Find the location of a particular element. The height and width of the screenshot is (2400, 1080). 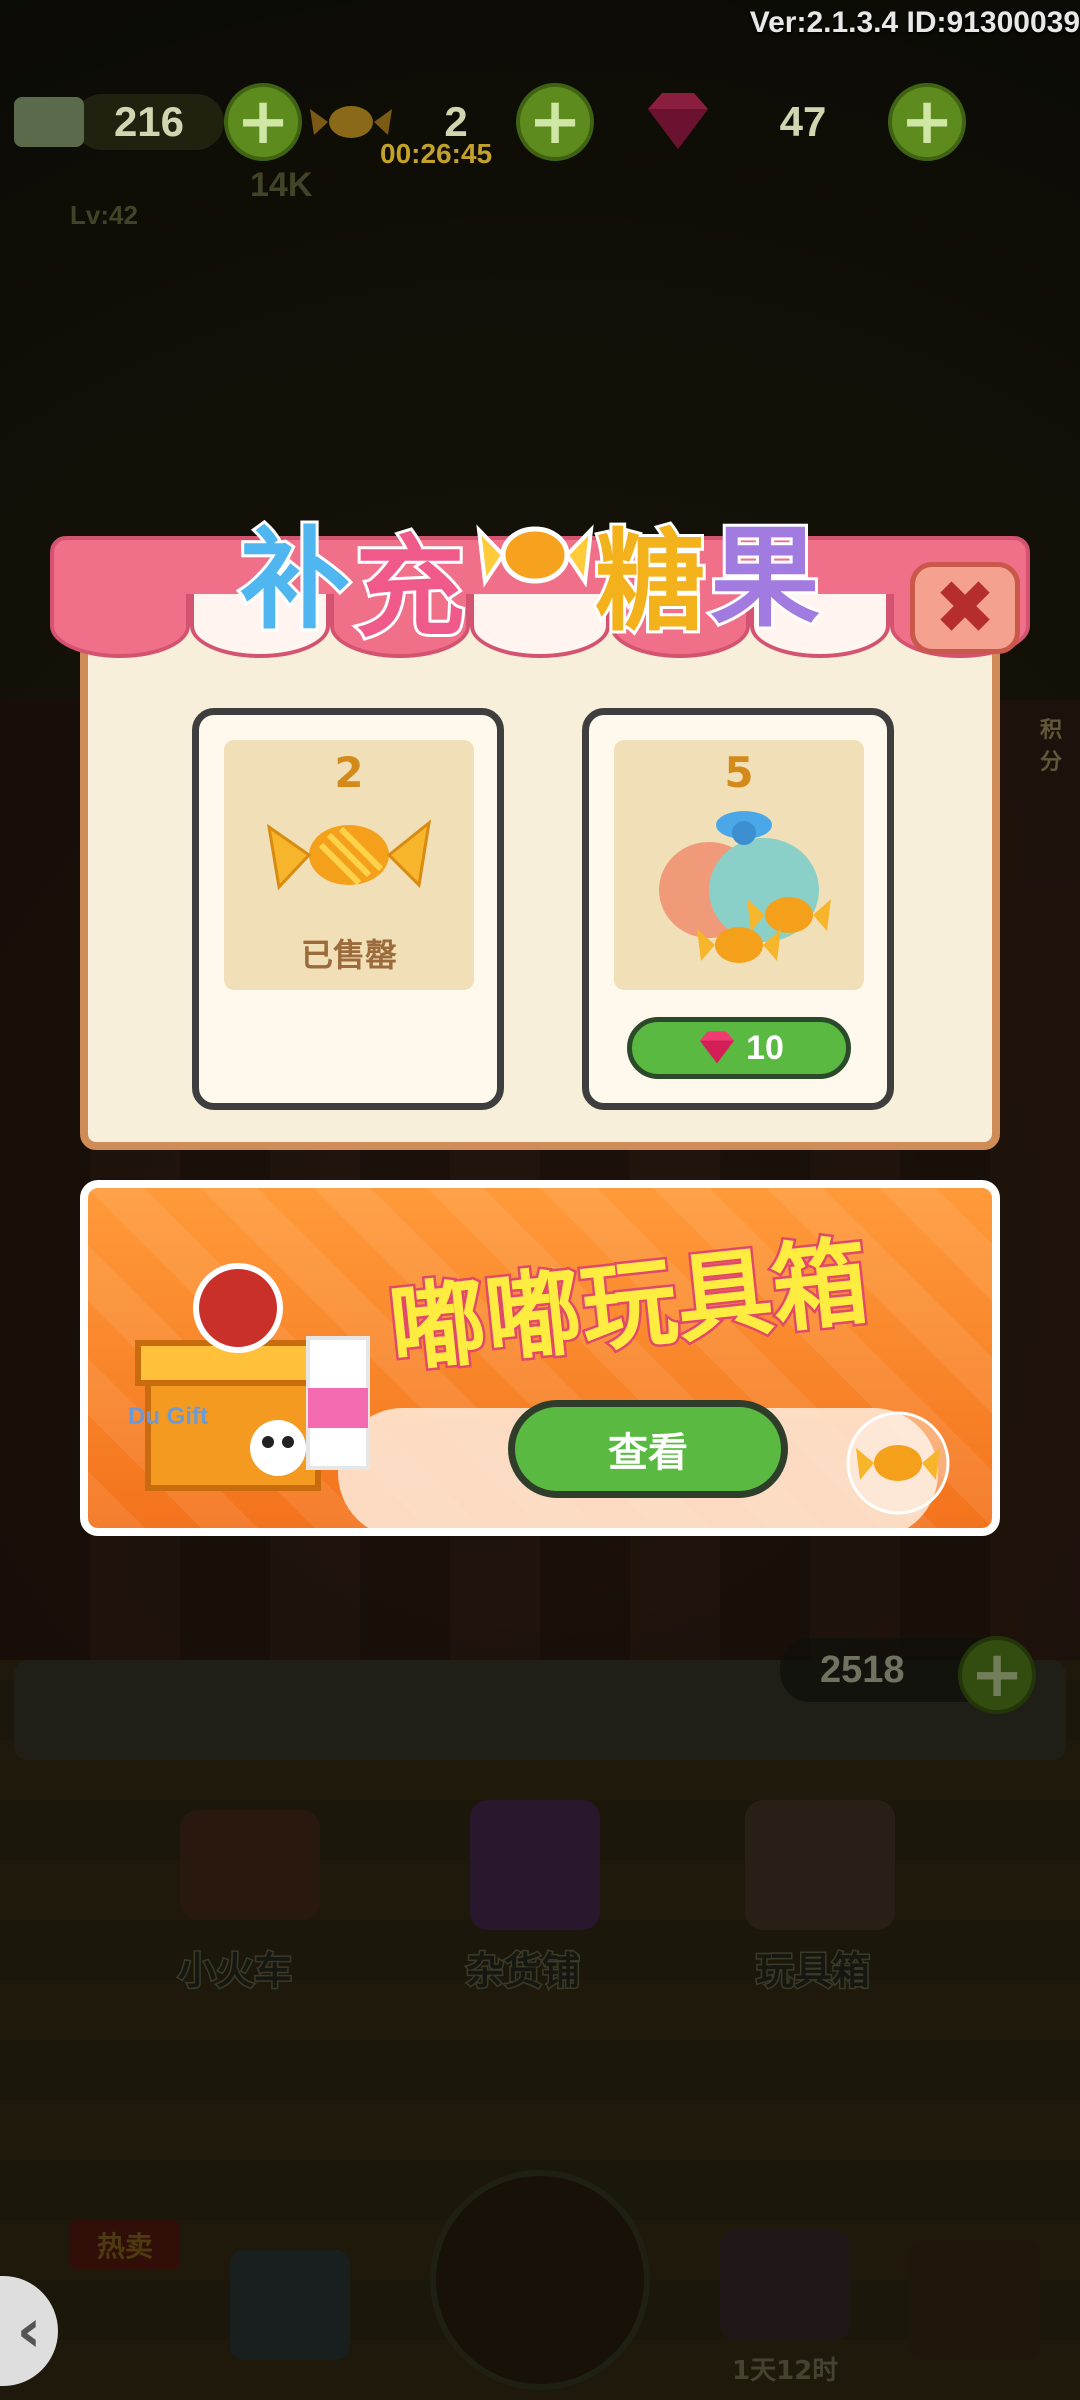

sold-out-label: 已售罄 is located at coordinates (348, 955).